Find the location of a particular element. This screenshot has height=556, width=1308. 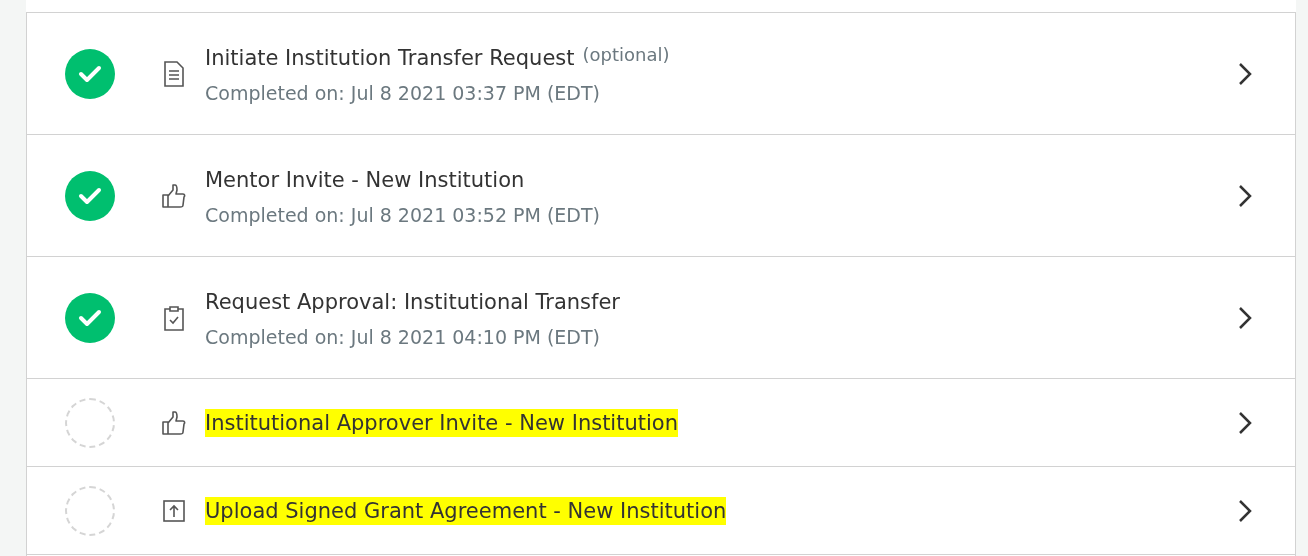

upload-icon is located at coordinates (174, 510).